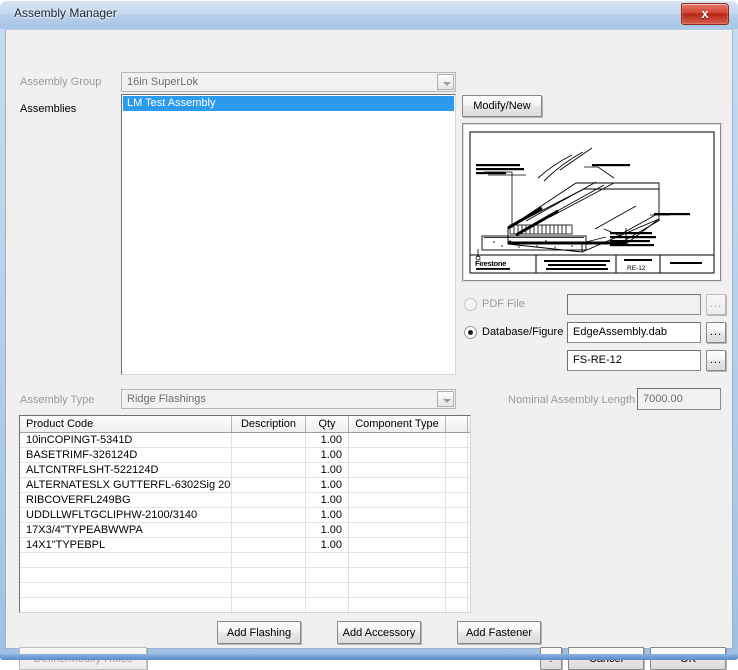 The image size is (738, 670). Describe the element at coordinates (634, 304) in the screenshot. I see `pdf-file-input` at that location.